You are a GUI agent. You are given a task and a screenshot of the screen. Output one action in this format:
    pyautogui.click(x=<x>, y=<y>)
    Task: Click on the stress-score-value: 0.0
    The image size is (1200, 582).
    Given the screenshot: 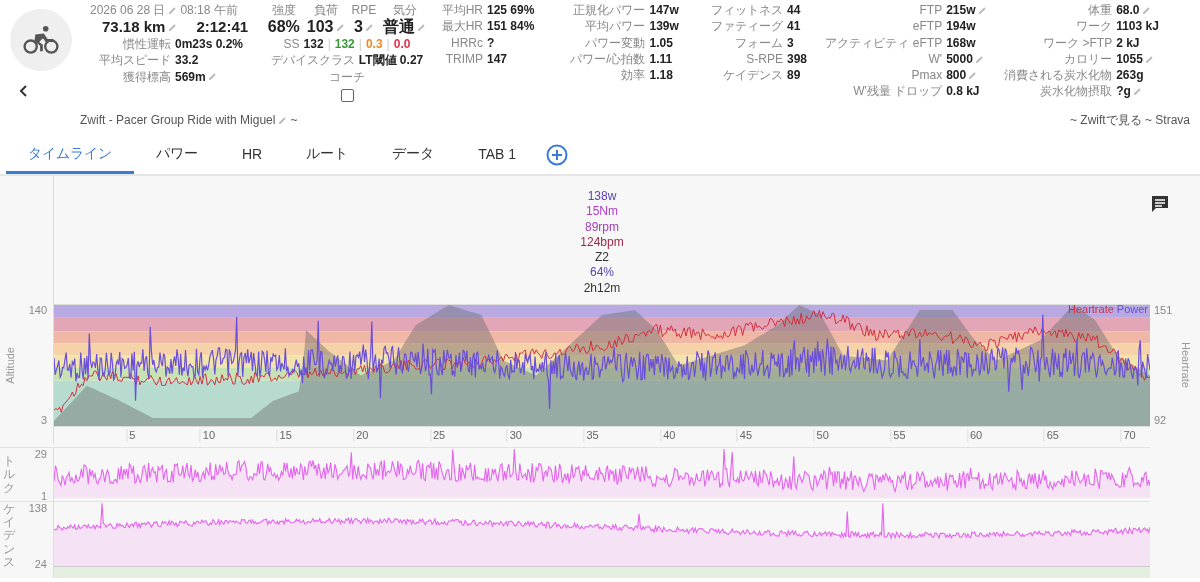 What is the action you would take?
    pyautogui.click(x=402, y=44)
    